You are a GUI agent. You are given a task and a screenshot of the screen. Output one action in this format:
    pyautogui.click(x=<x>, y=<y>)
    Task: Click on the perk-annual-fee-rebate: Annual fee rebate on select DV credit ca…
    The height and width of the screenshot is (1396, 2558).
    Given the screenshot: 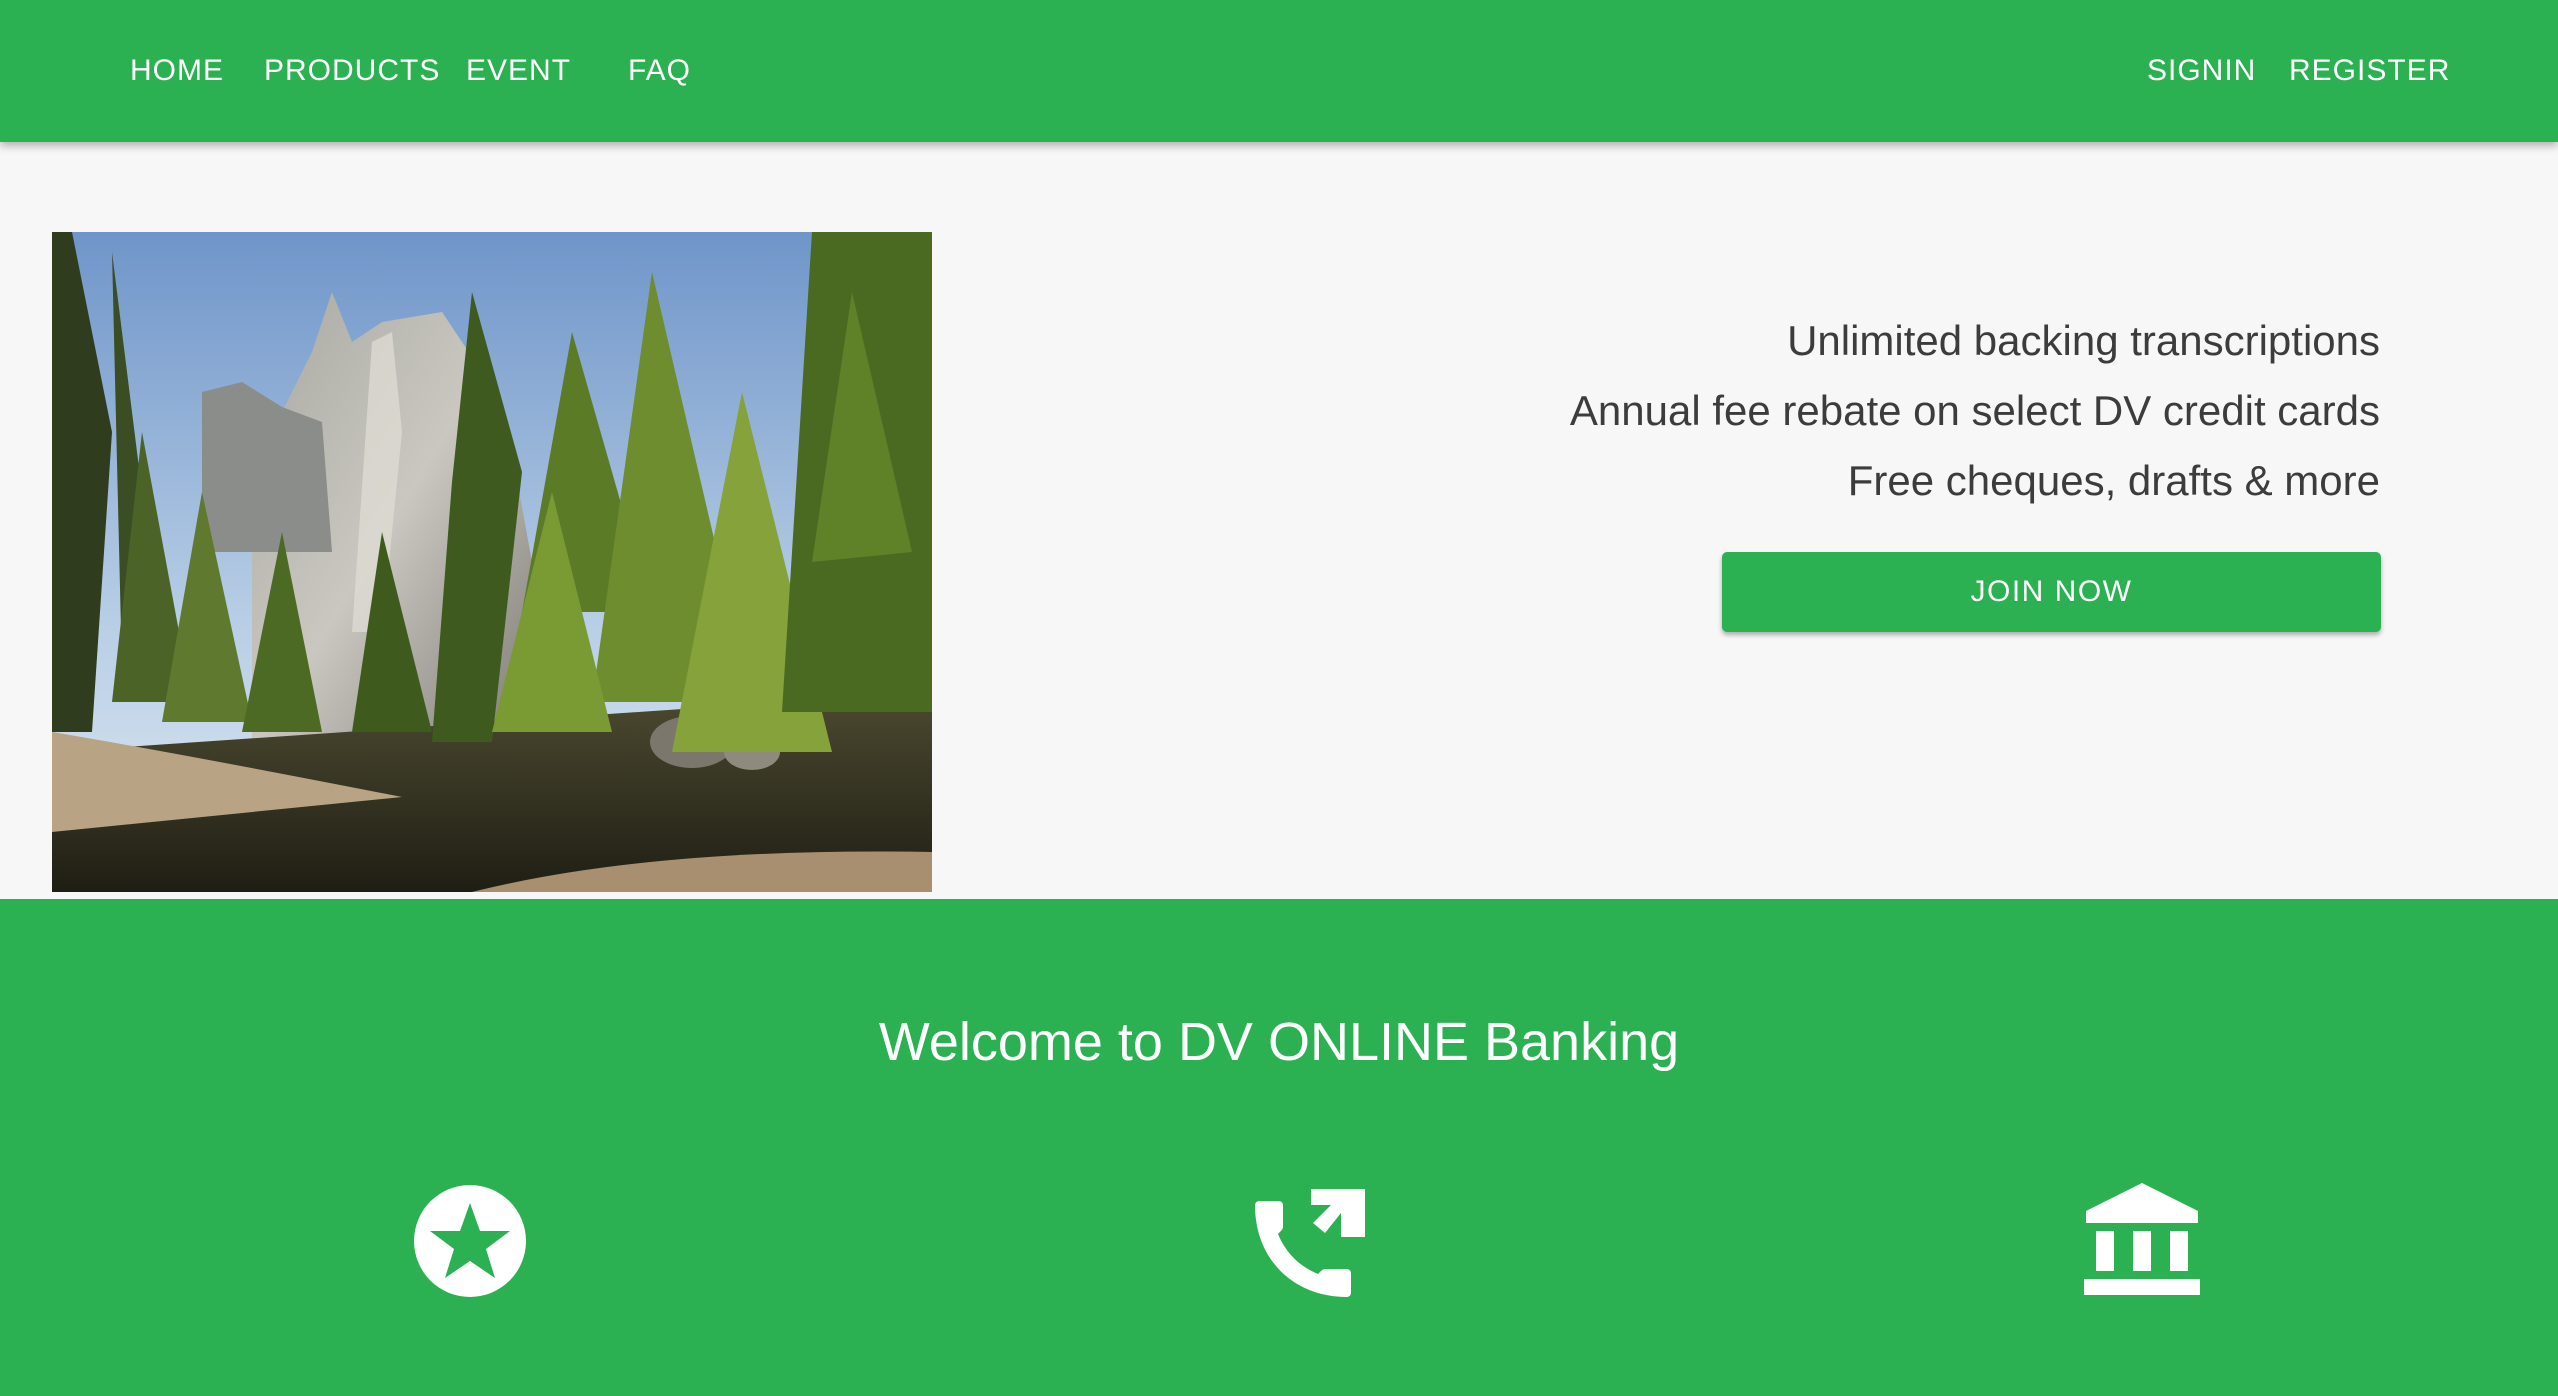 What is the action you would take?
    pyautogui.click(x=1974, y=410)
    